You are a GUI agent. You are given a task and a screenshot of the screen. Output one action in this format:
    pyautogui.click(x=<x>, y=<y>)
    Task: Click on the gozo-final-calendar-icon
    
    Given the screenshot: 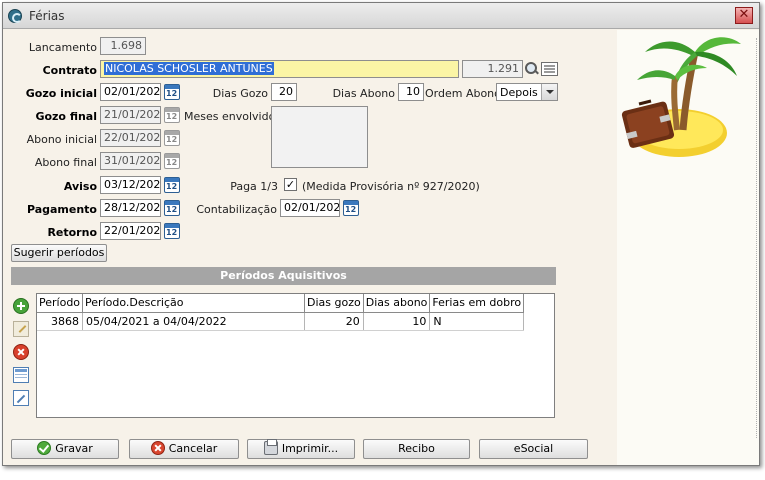 What is the action you would take?
    pyautogui.click(x=172, y=115)
    